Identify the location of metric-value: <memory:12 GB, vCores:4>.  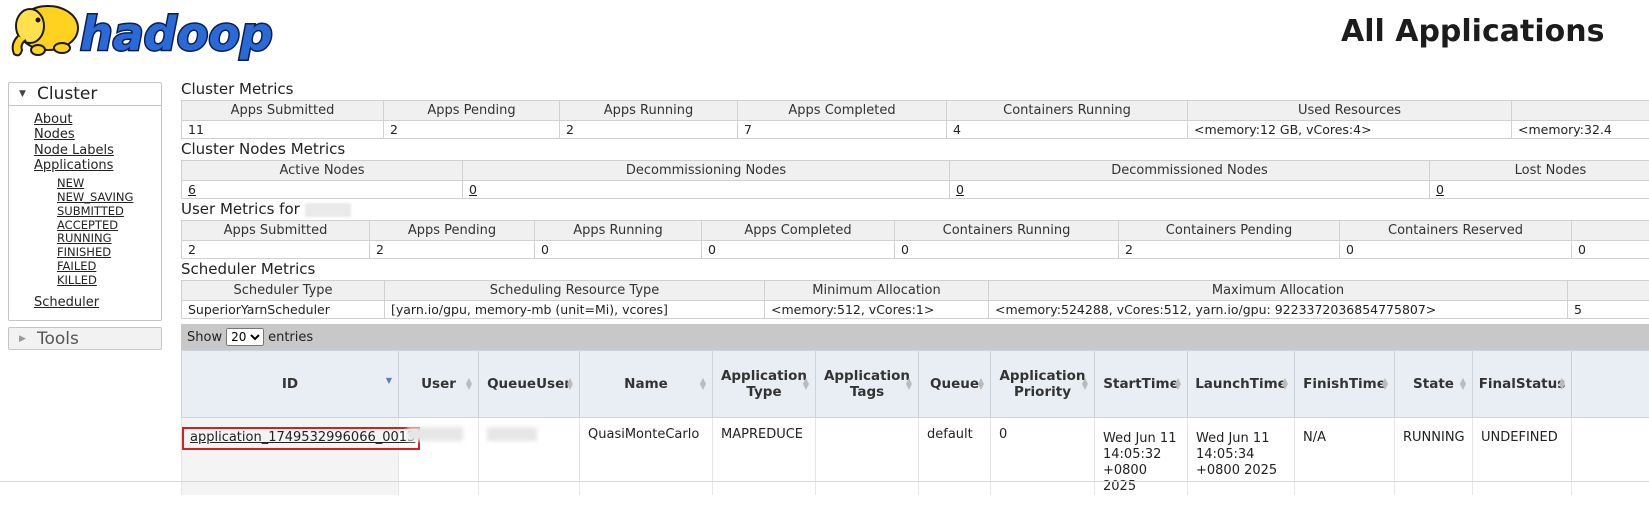
(1349, 129).